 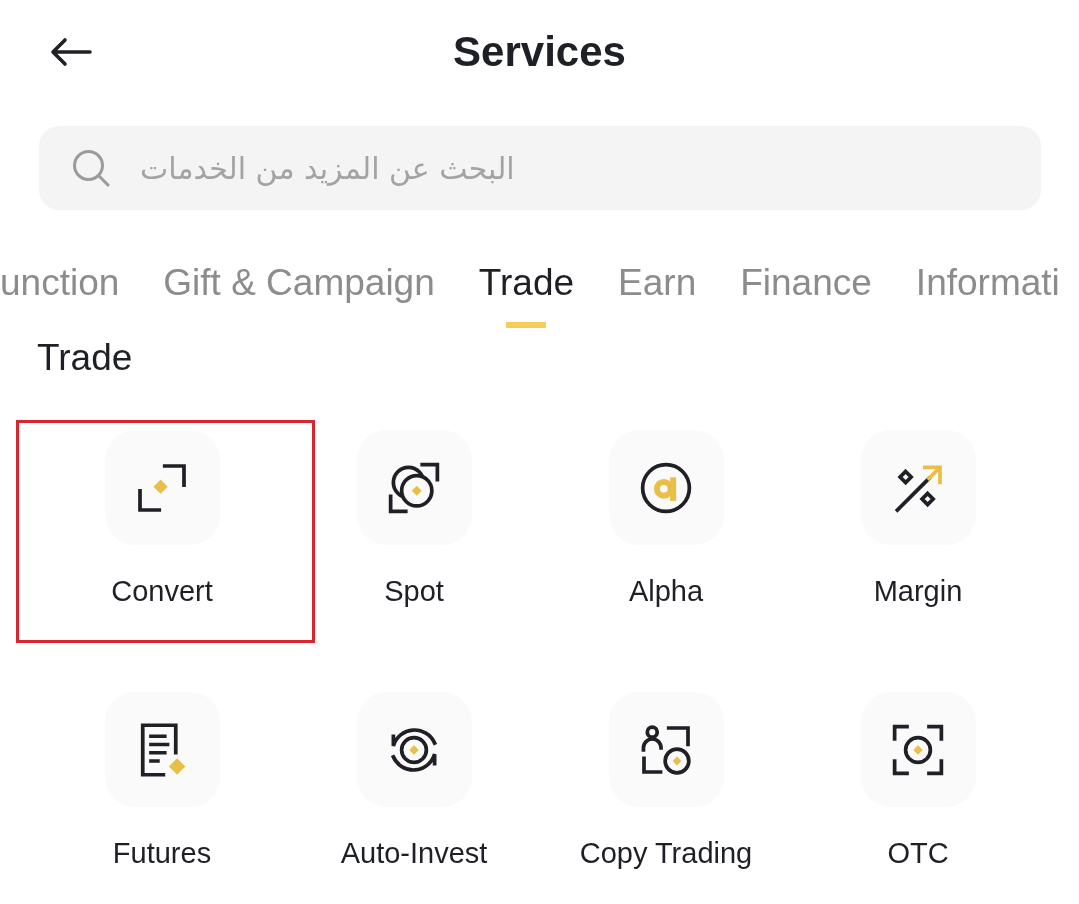 I want to click on circled-a-icon, so click(x=666, y=487).